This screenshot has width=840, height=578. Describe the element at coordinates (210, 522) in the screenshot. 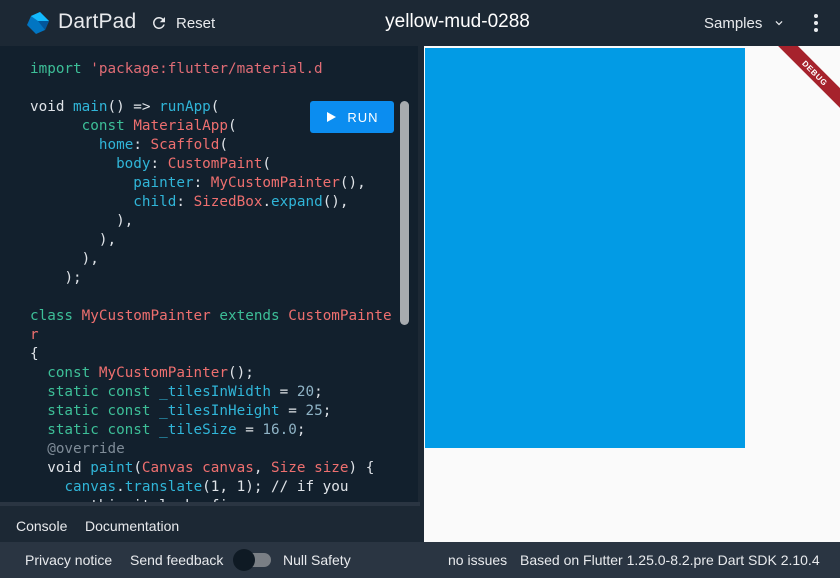

I see `console-tabs: Console Documentation` at that location.